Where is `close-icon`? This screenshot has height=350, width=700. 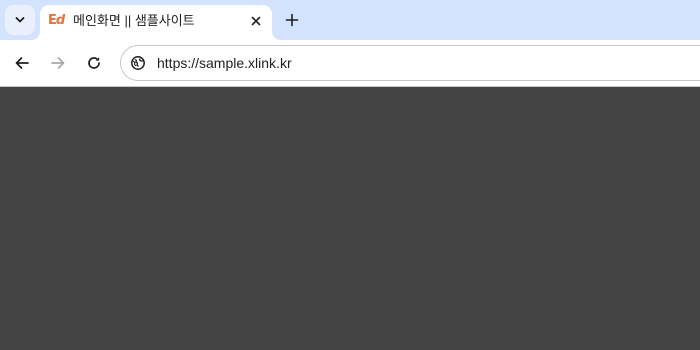 close-icon is located at coordinates (256, 21).